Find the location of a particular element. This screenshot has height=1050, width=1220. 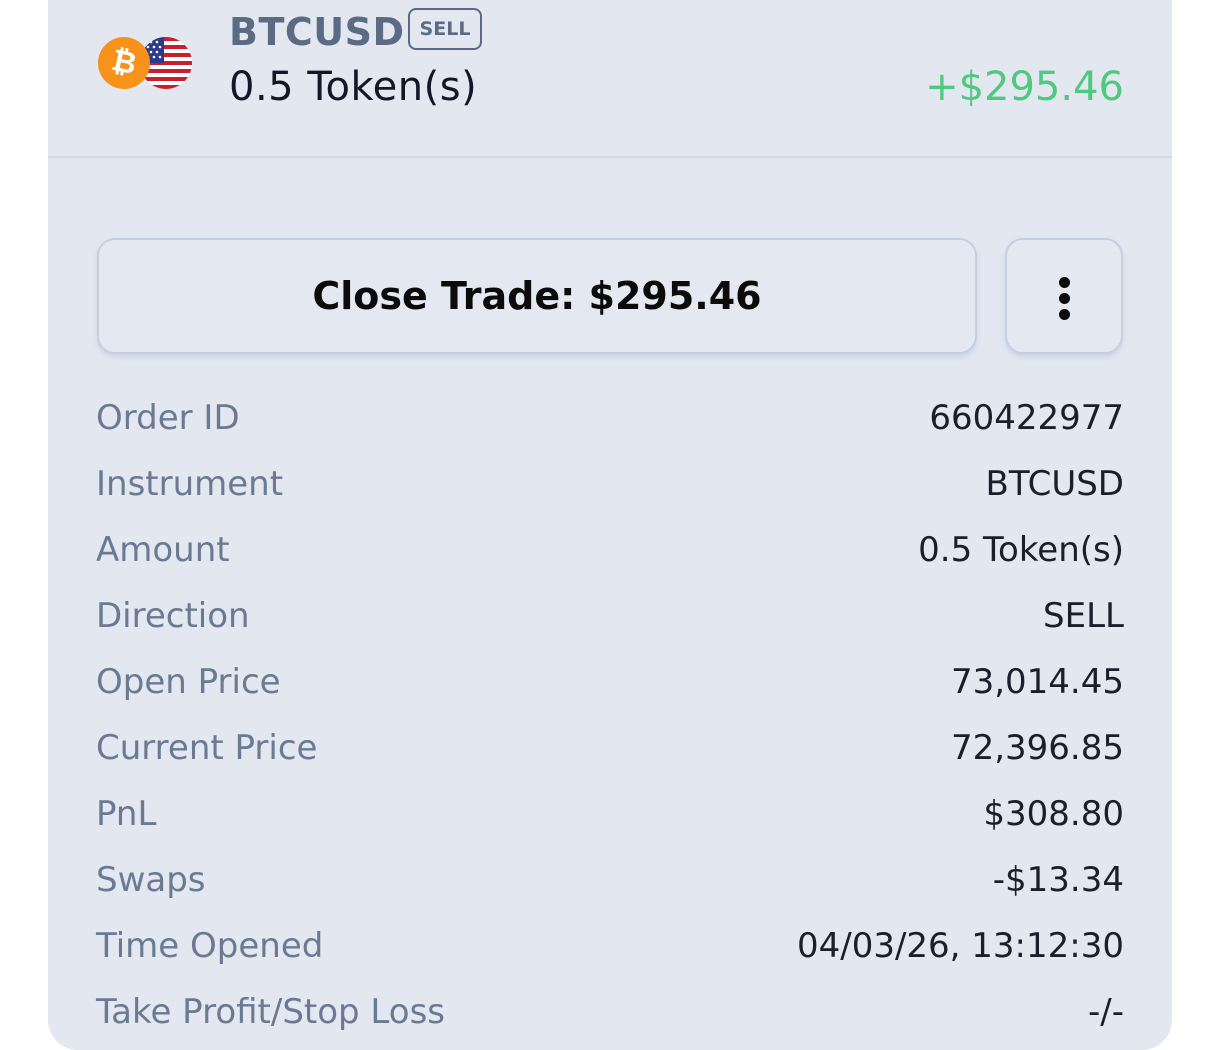

detail-label: Amount is located at coordinates (163, 550).